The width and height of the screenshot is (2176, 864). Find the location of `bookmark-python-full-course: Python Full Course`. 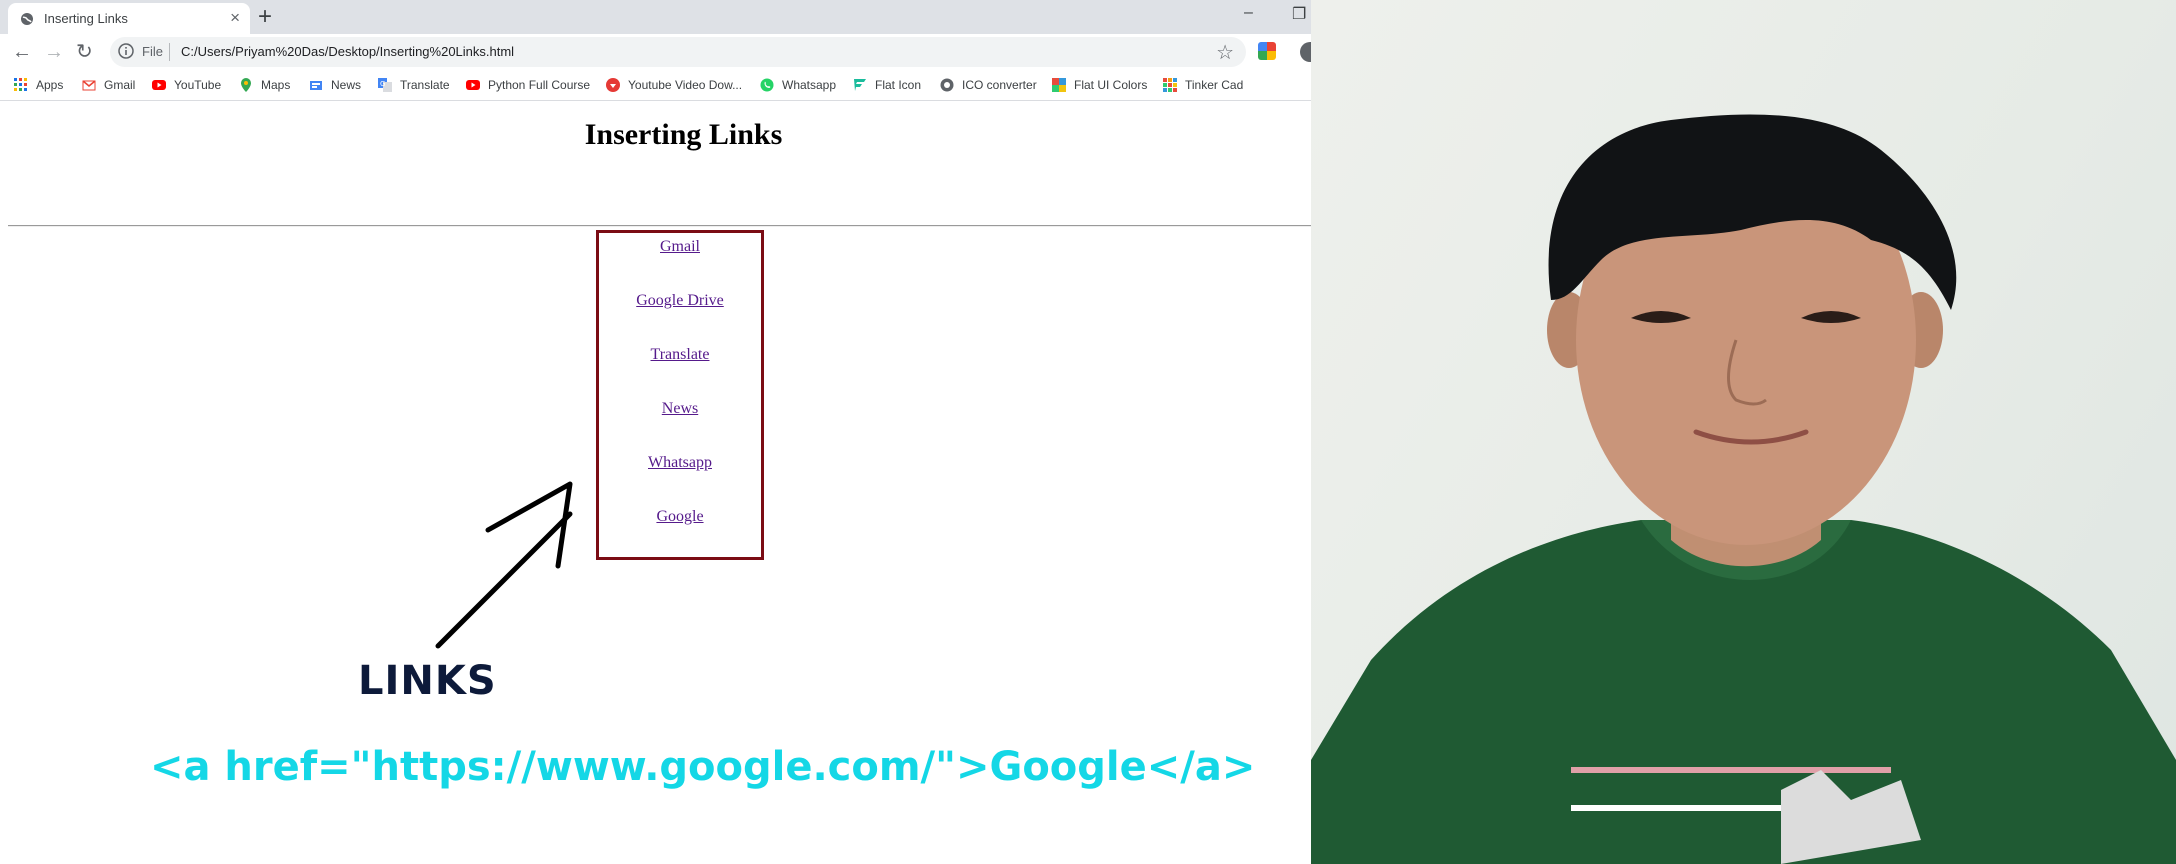

bookmark-python-full-course: Python Full Course is located at coordinates (528, 85).